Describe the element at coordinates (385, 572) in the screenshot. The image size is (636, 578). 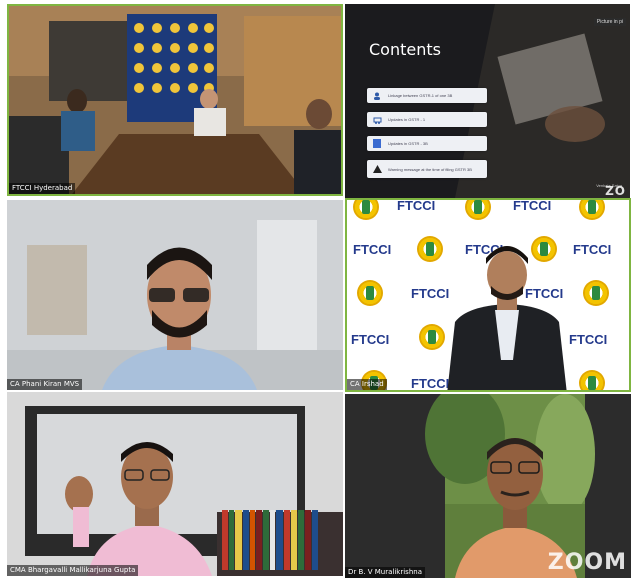
I see `participant-name: Dr B. V Muralikrishna` at that location.